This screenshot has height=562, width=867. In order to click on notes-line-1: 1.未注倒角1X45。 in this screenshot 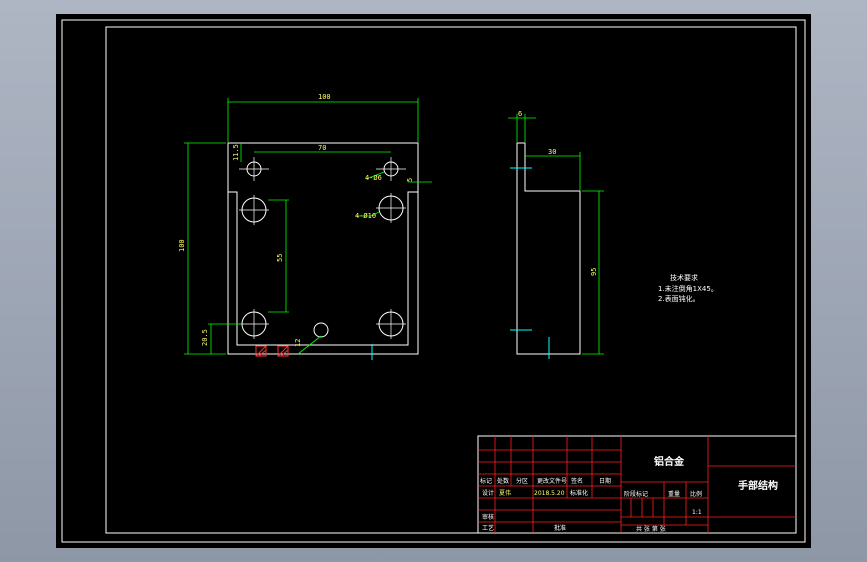, I will do `click(688, 288)`.